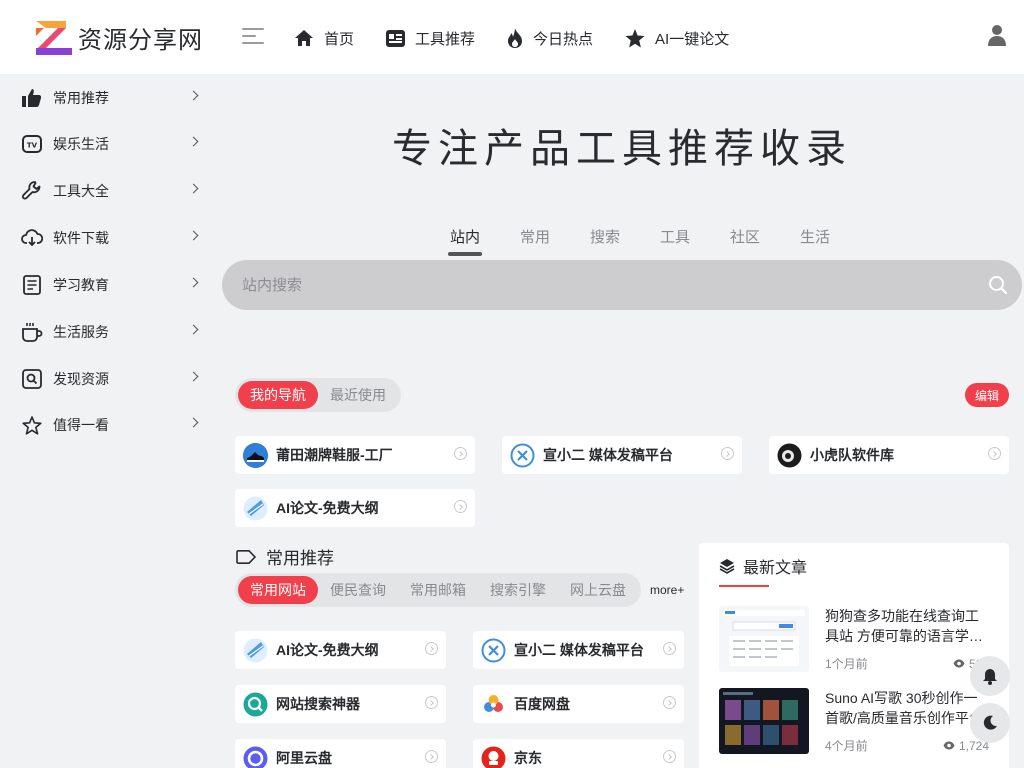  Describe the element at coordinates (528, 758) in the screenshot. I see `site-card-label: 京东` at that location.